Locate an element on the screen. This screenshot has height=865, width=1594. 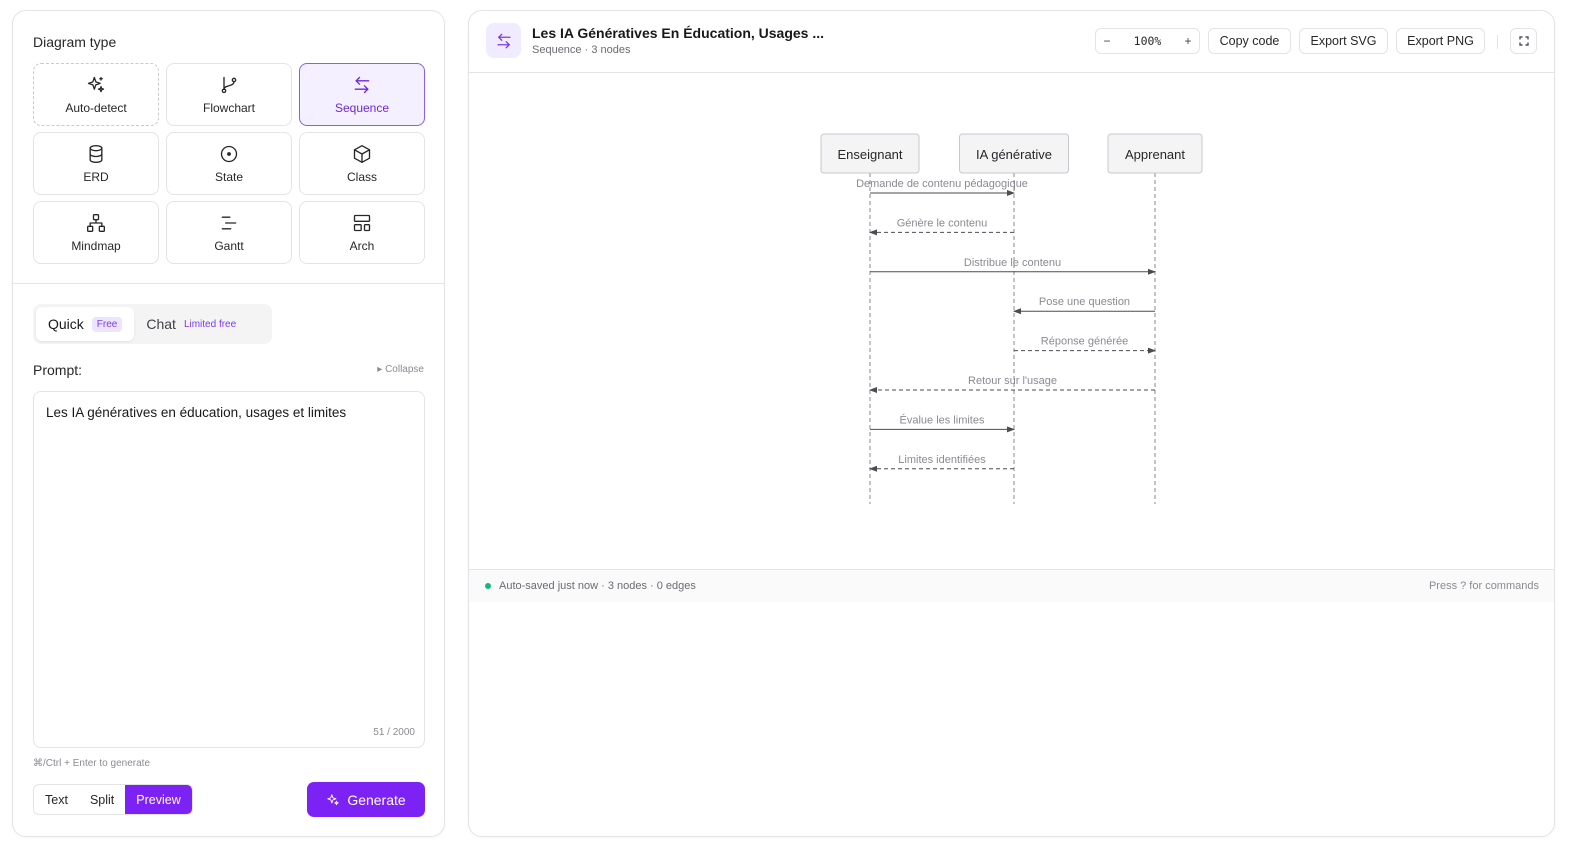
type-gantt: Gantt is located at coordinates (229, 232).